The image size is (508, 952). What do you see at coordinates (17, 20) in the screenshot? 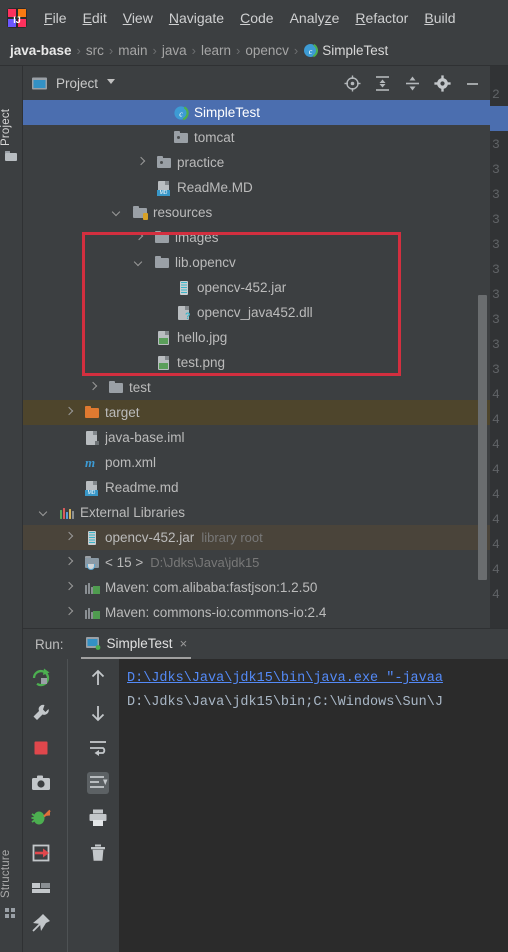
I see `svg-text: IJ` at bounding box center [17, 20].